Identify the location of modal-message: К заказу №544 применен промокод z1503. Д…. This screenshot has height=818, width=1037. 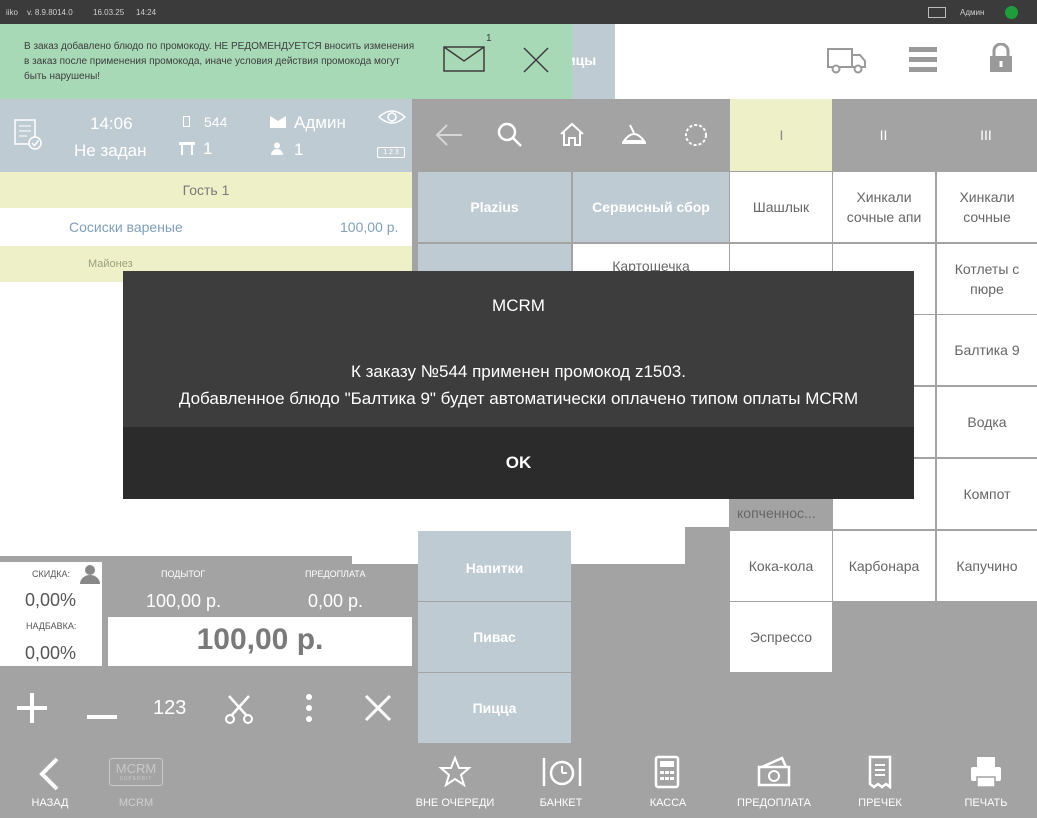
(518, 385).